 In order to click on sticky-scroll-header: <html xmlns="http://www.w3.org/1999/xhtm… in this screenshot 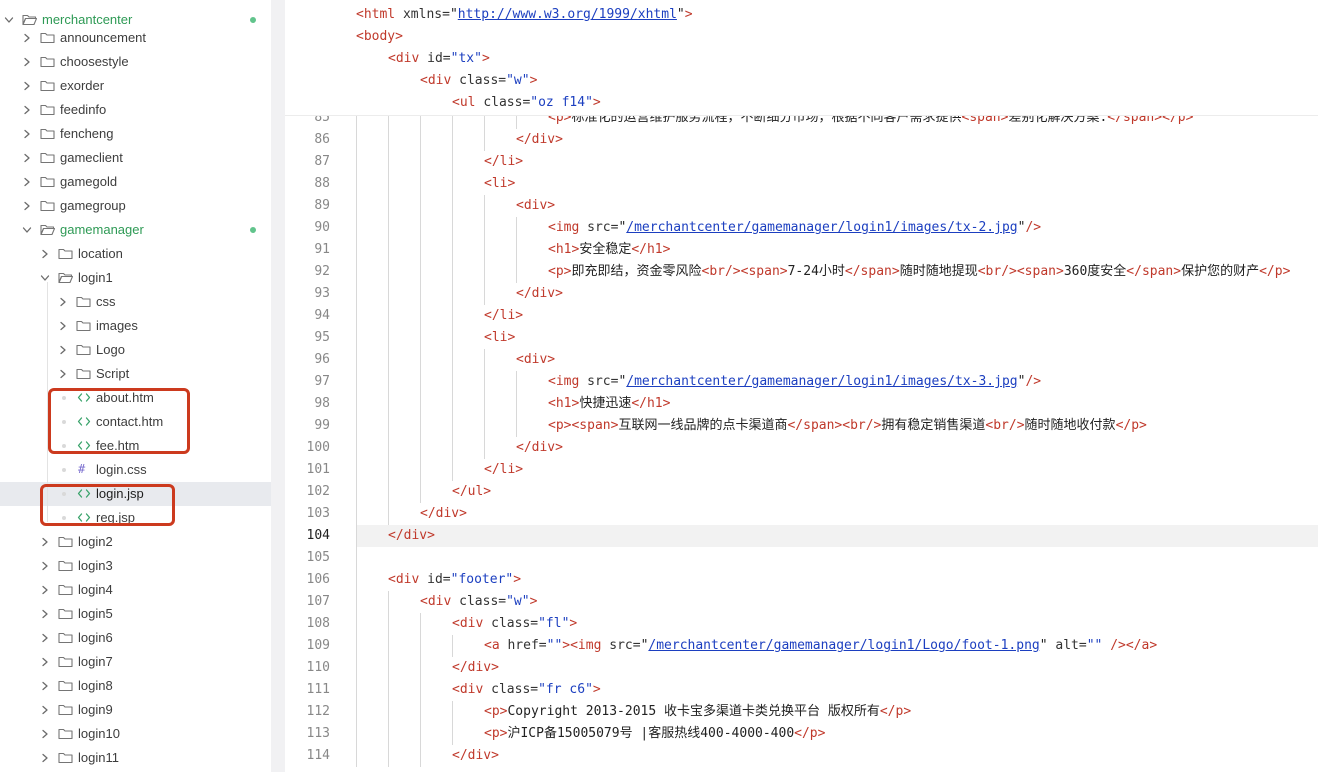, I will do `click(801, 58)`.